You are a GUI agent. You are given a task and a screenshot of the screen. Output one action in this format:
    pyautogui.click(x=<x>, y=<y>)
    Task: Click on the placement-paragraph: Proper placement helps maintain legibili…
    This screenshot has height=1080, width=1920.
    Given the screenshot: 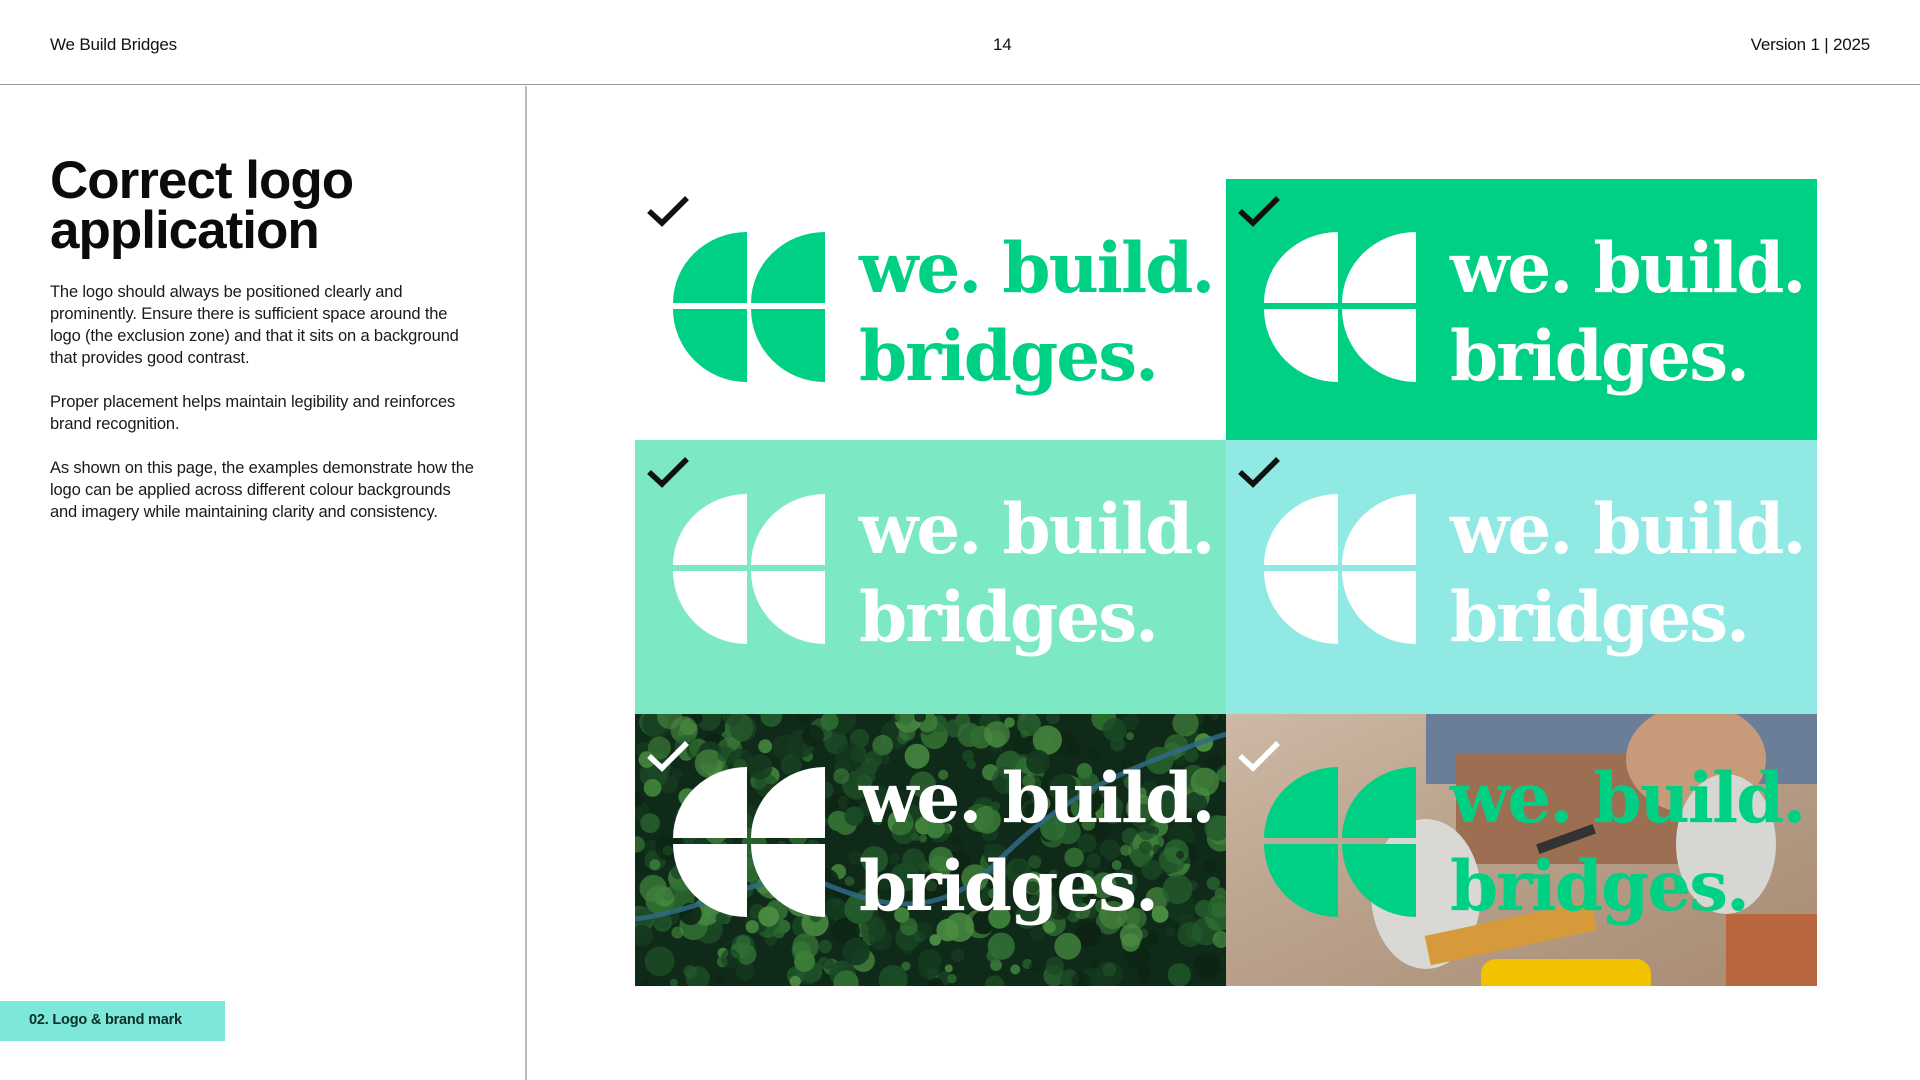 What is the action you would take?
    pyautogui.click(x=253, y=413)
    